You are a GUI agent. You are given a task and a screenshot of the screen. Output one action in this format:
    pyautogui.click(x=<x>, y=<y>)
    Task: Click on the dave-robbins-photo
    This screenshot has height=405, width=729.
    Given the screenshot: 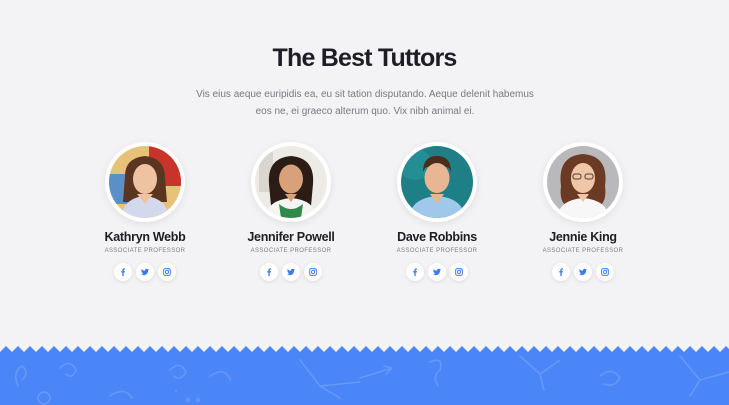 What is the action you would take?
    pyautogui.click(x=437, y=182)
    